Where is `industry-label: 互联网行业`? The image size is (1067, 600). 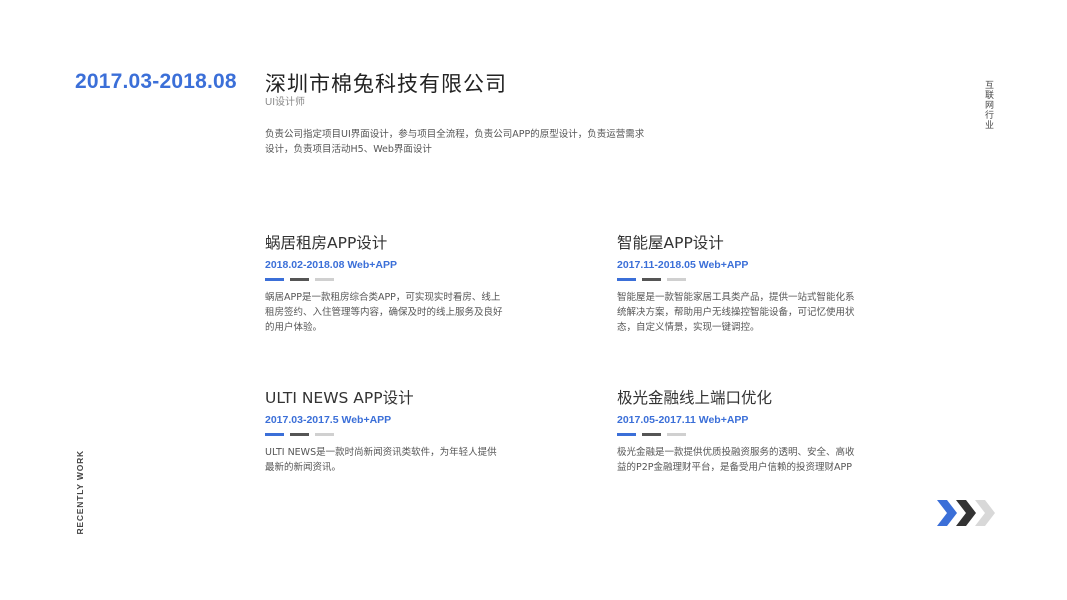
industry-label: 互联网行业 is located at coordinates (988, 105).